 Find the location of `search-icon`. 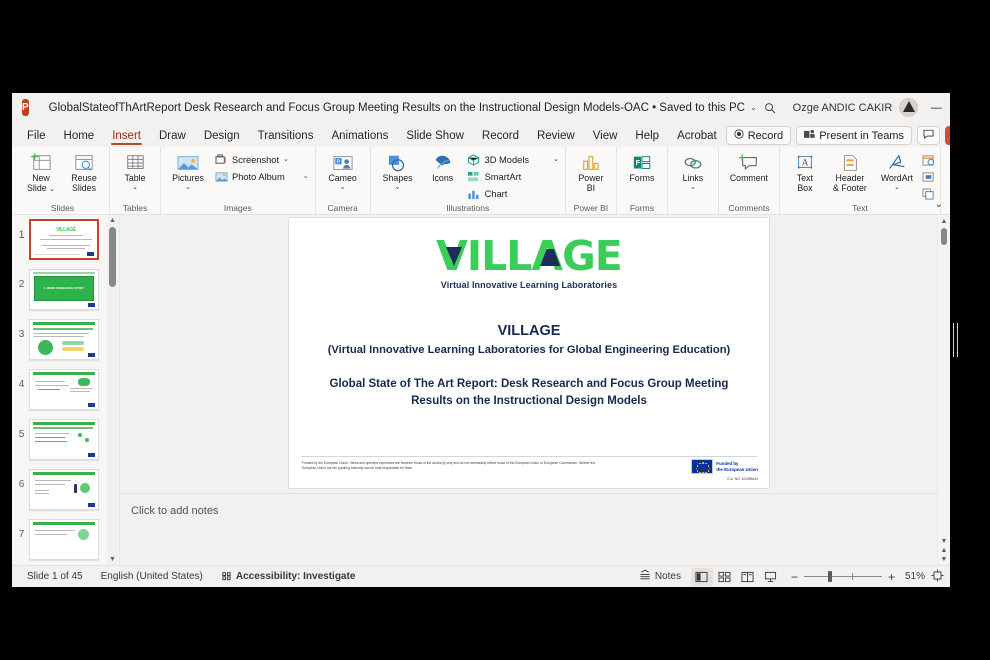

search-icon is located at coordinates (770, 108).